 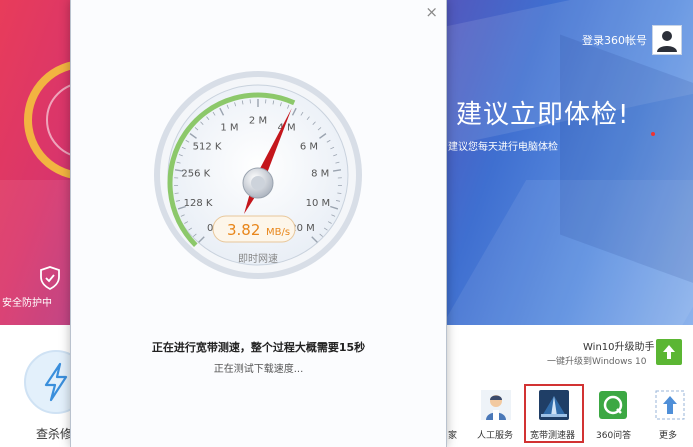 What do you see at coordinates (278, 232) in the screenshot?
I see `speed-unit: MB/s` at bounding box center [278, 232].